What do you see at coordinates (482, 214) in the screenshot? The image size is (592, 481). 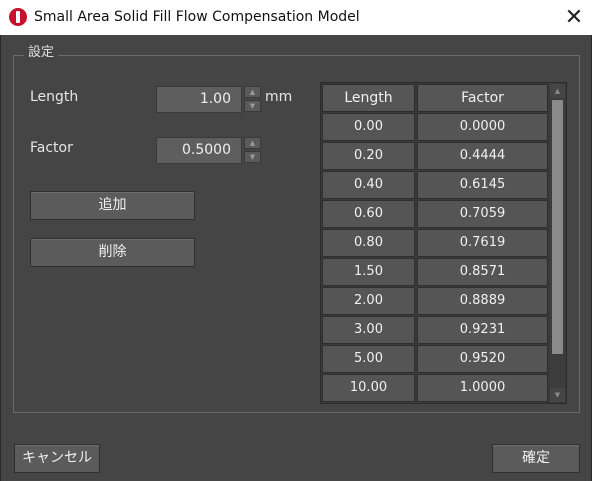 I see `cell-factor: 0.7059` at bounding box center [482, 214].